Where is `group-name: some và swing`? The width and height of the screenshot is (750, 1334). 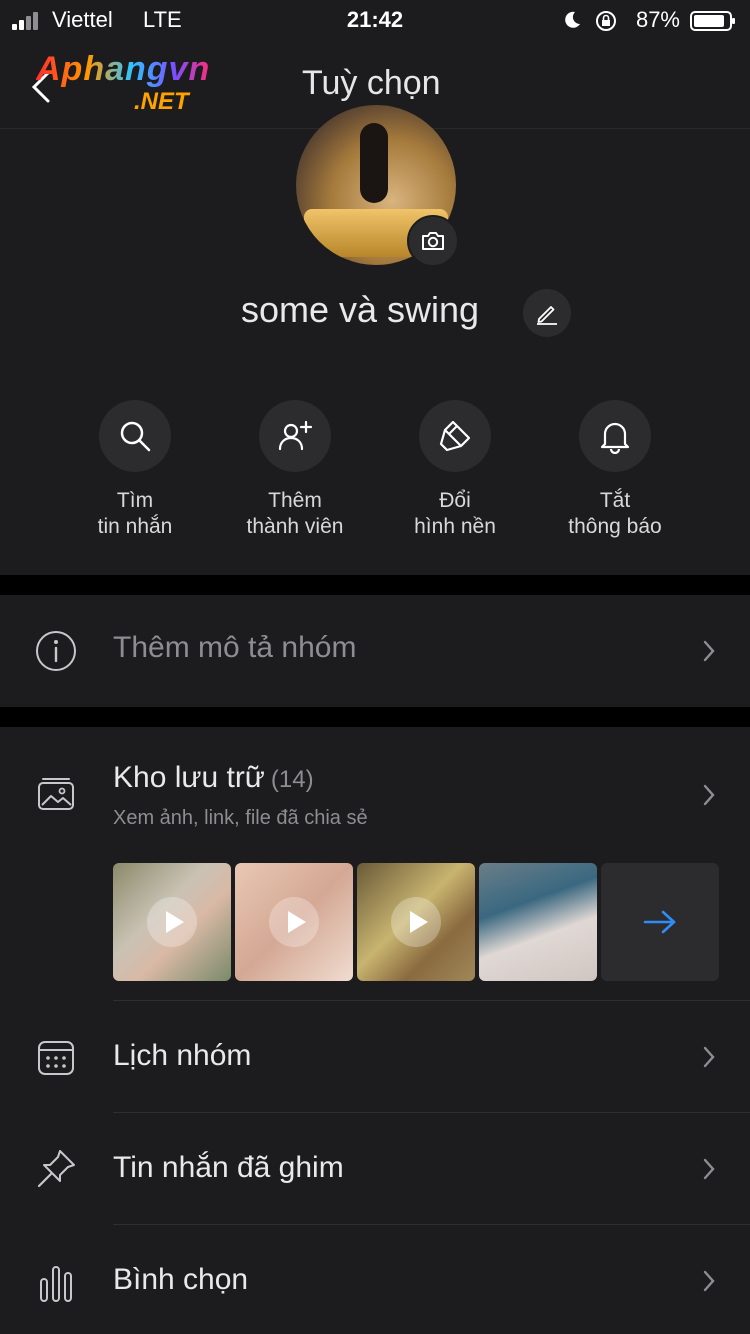 group-name: some và swing is located at coordinates (375, 310).